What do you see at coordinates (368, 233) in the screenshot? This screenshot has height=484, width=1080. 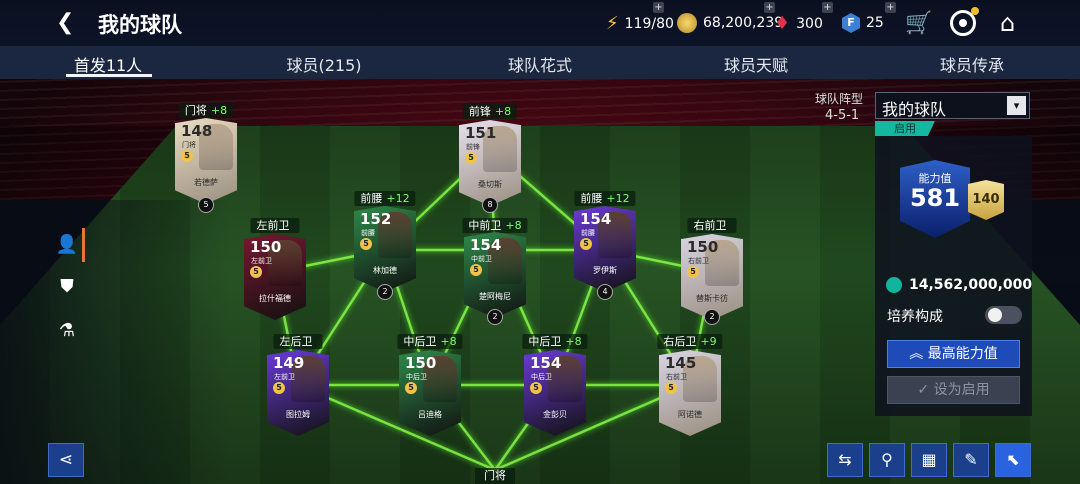 I see `player-position: 前腰` at bounding box center [368, 233].